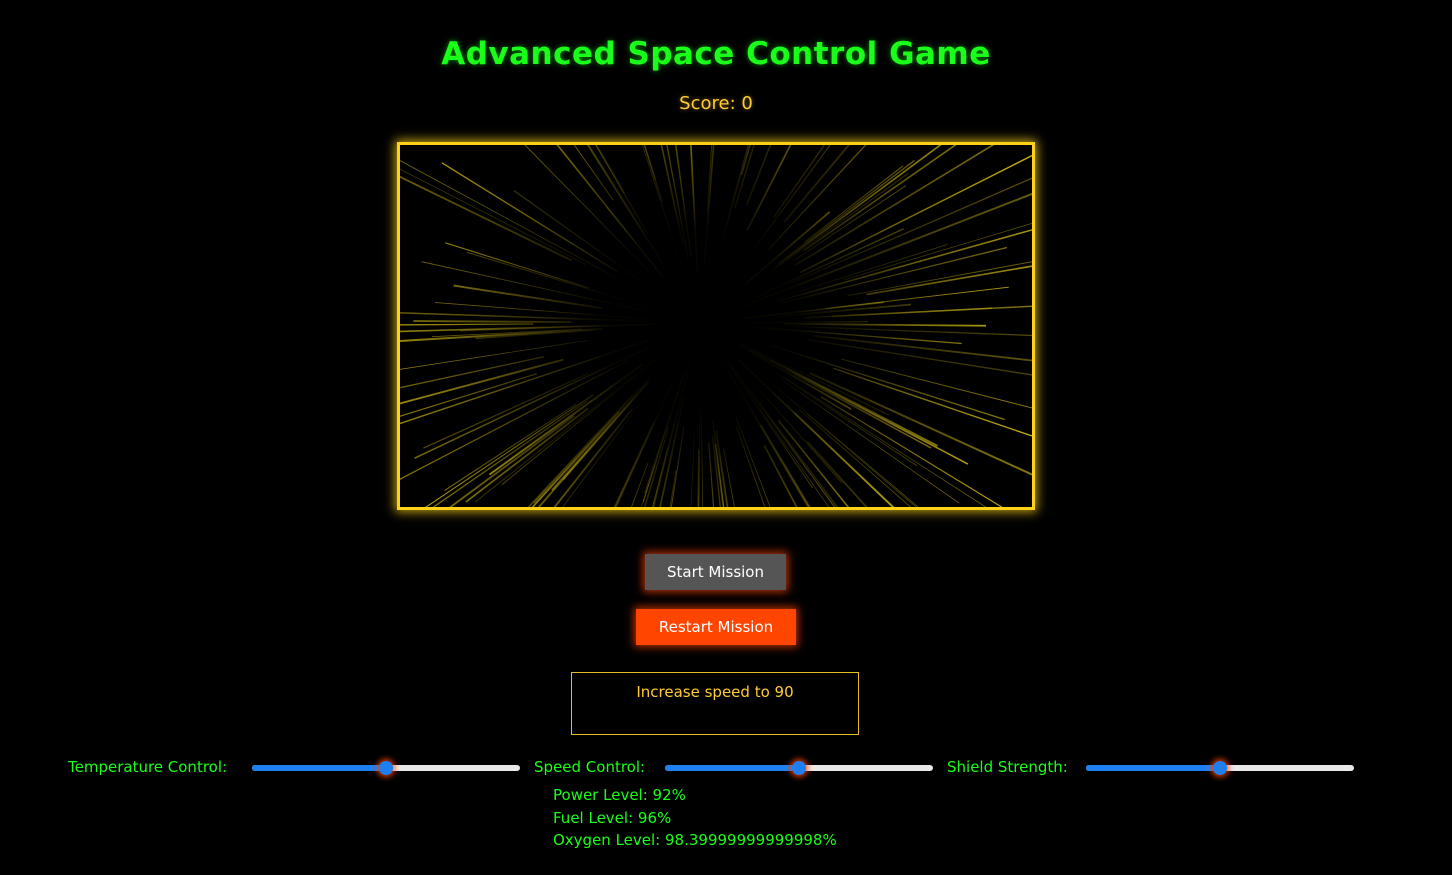  What do you see at coordinates (716, 627) in the screenshot?
I see `restart-mission-button: Restart Mission` at bounding box center [716, 627].